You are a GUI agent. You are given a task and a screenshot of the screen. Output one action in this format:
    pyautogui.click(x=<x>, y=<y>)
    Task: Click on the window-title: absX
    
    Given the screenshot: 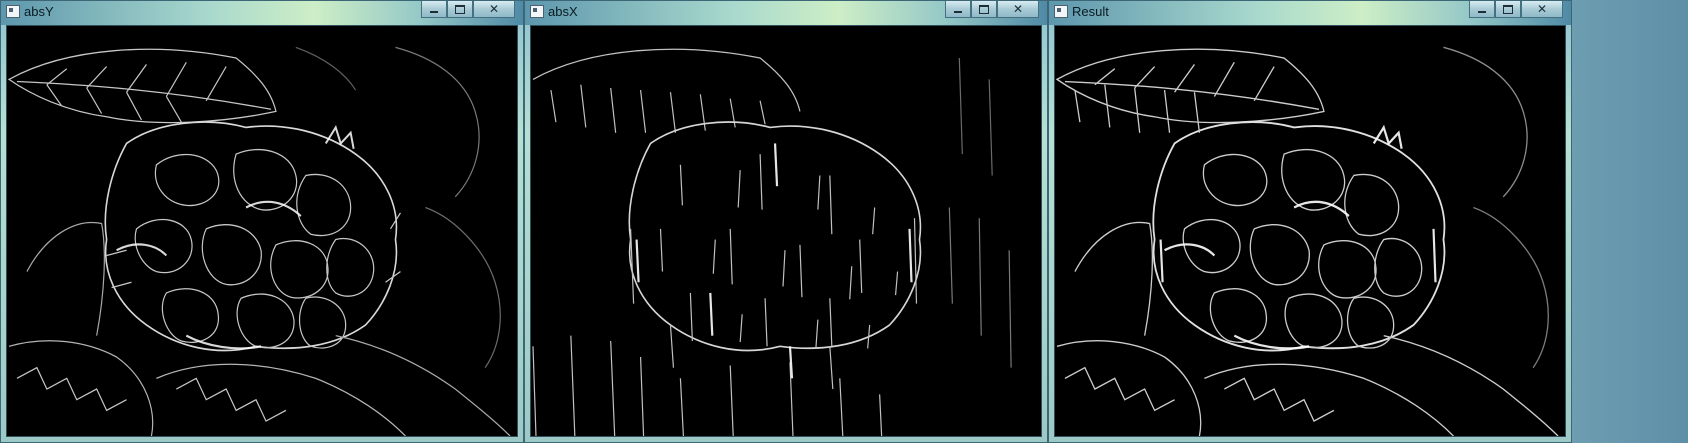 What is the action you would take?
    pyautogui.click(x=563, y=11)
    